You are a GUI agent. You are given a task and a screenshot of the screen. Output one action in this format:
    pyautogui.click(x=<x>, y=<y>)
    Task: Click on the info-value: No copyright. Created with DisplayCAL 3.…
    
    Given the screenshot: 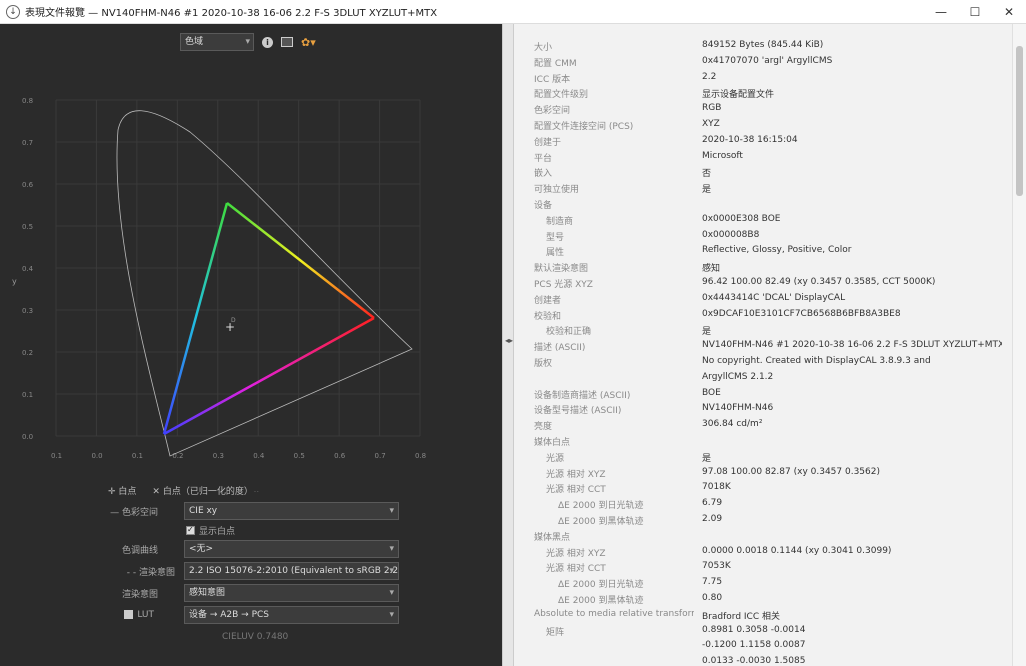 What is the action you would take?
    pyautogui.click(x=816, y=361)
    